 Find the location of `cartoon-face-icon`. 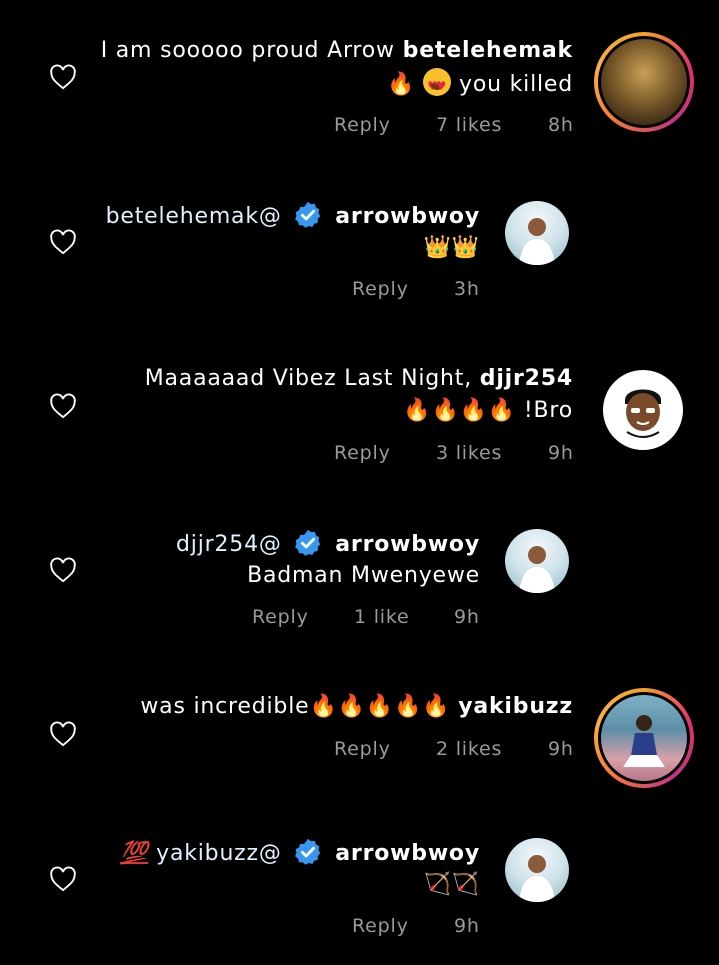

cartoon-face-icon is located at coordinates (643, 413).